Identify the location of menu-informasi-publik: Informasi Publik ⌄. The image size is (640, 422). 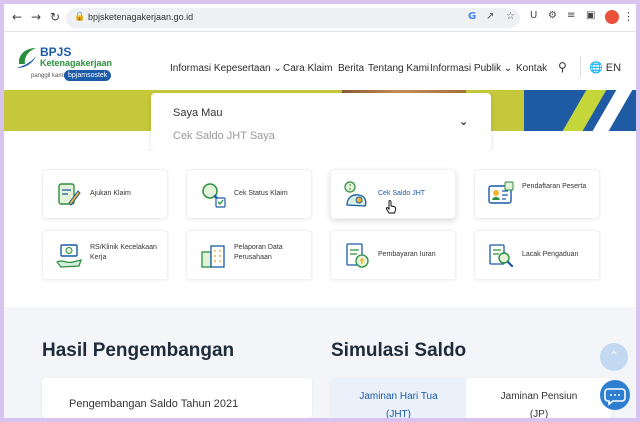
(471, 68).